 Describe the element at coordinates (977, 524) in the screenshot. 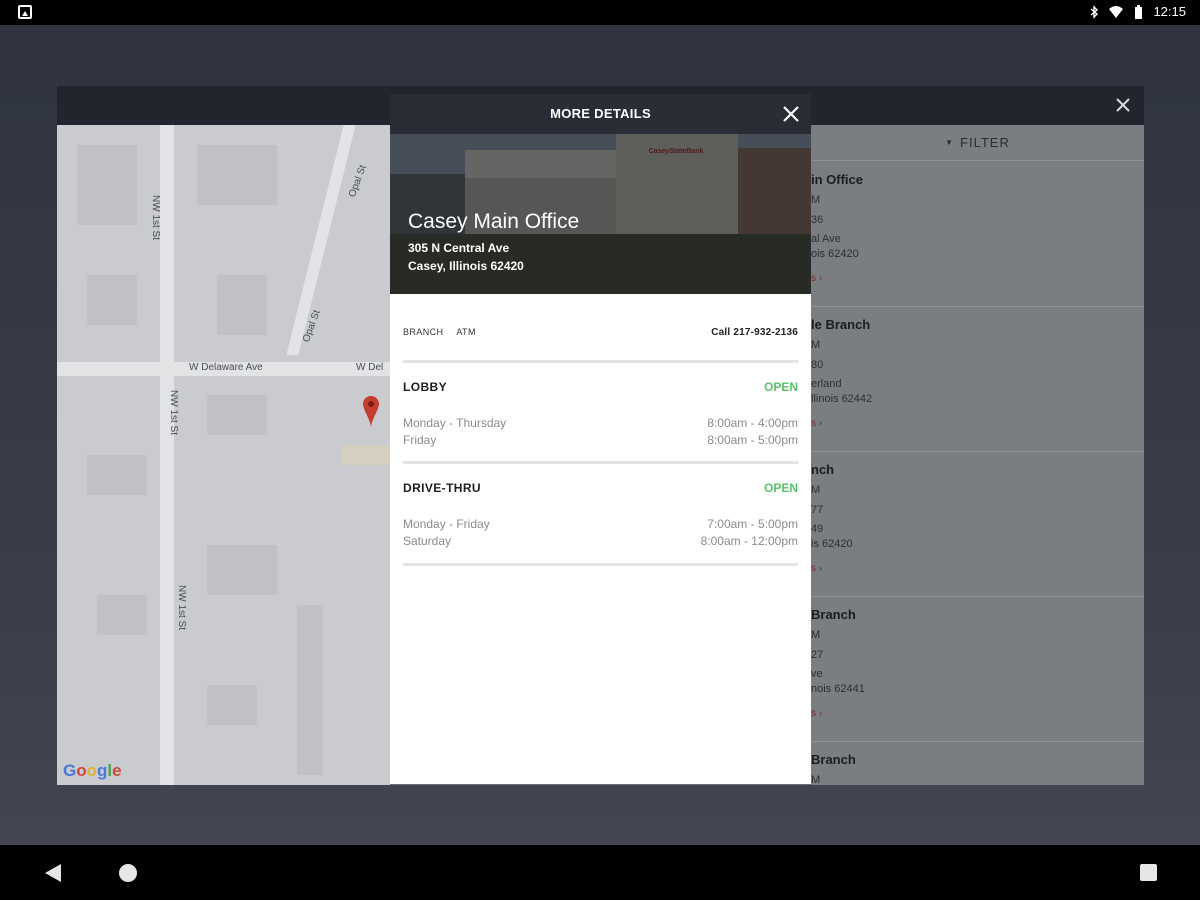

I see `list-item: nch M 77 49 is 62420 s ›` at that location.